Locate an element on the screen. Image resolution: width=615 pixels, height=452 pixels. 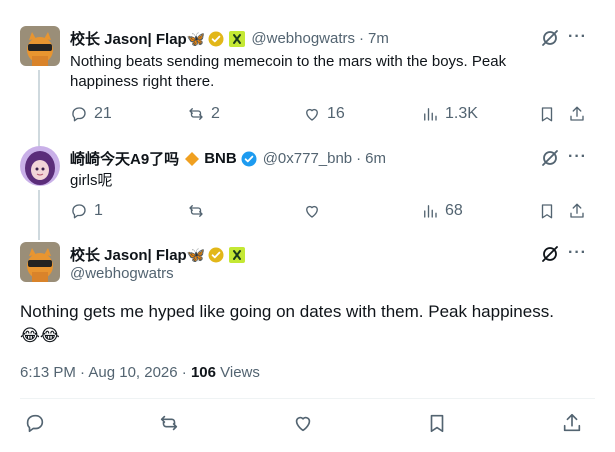
post-timestamp: 6:13 PM · Aug 10, 2026 · is located at coordinates (105, 372).